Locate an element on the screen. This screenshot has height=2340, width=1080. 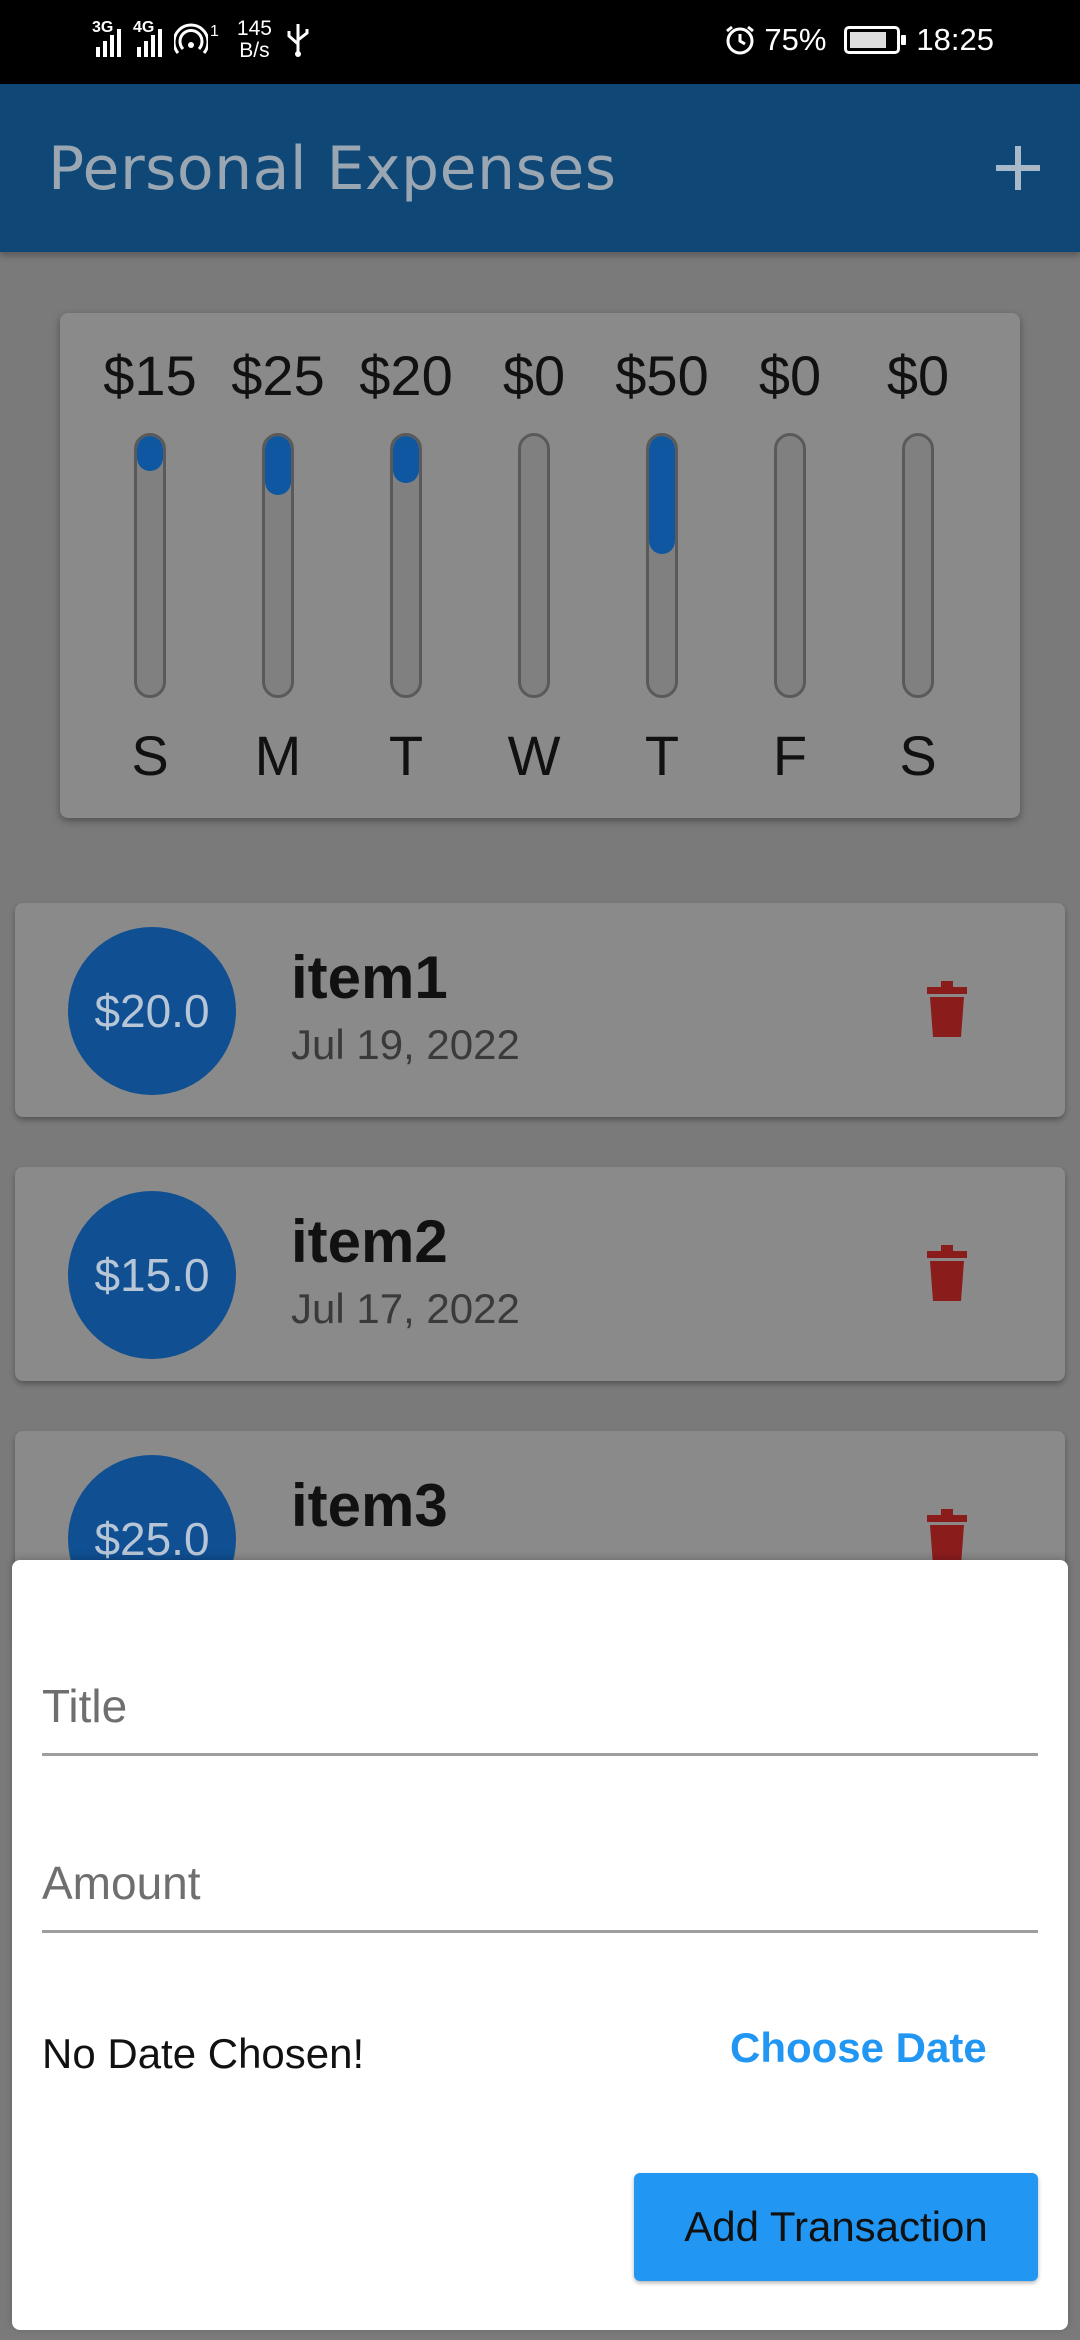
hotspot-count: 1 is located at coordinates (214, 31).